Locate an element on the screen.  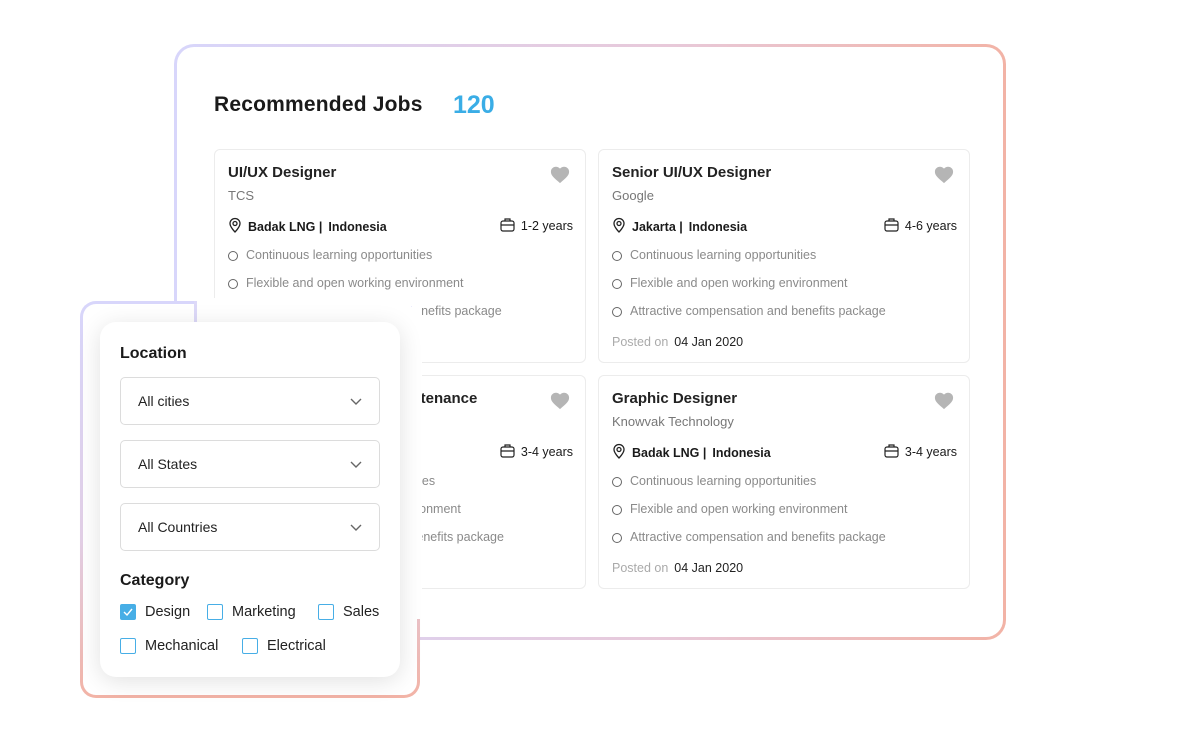
category-checkbox: Design is located at coordinates (155, 612).